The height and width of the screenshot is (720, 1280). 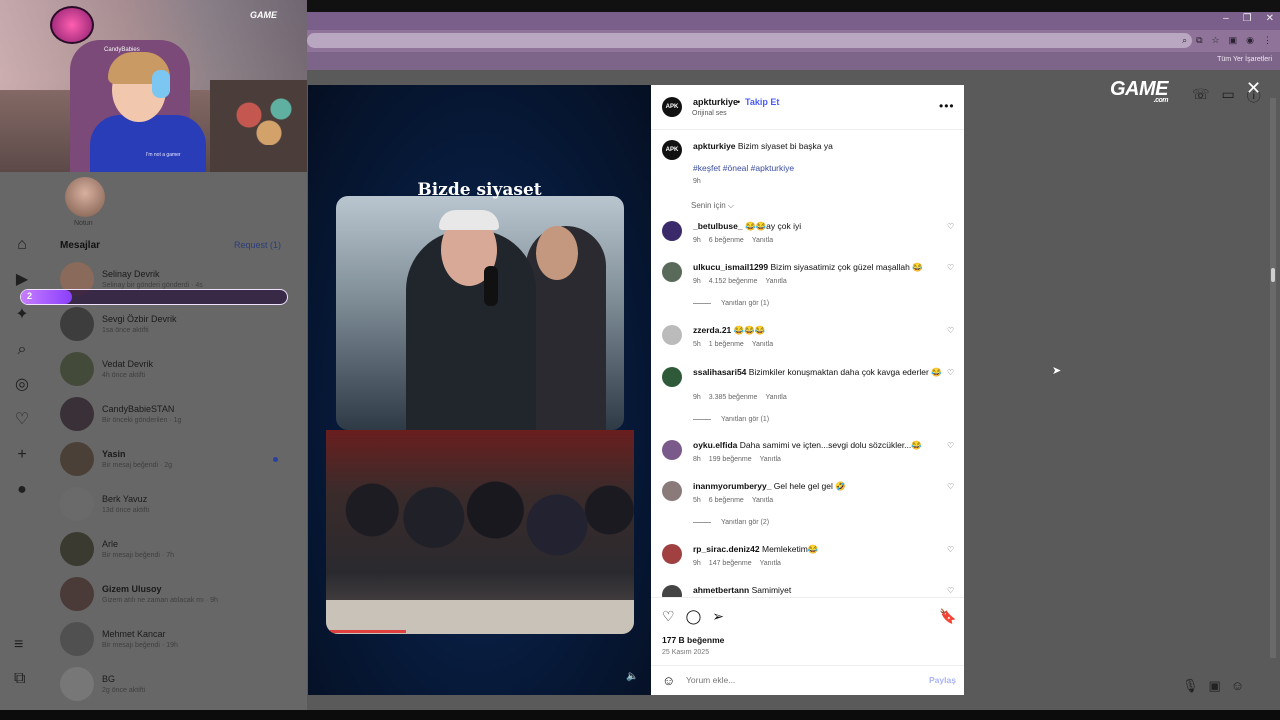 What do you see at coordinates (730, 563) in the screenshot?
I see `comment-likes: 147 beğenme` at bounding box center [730, 563].